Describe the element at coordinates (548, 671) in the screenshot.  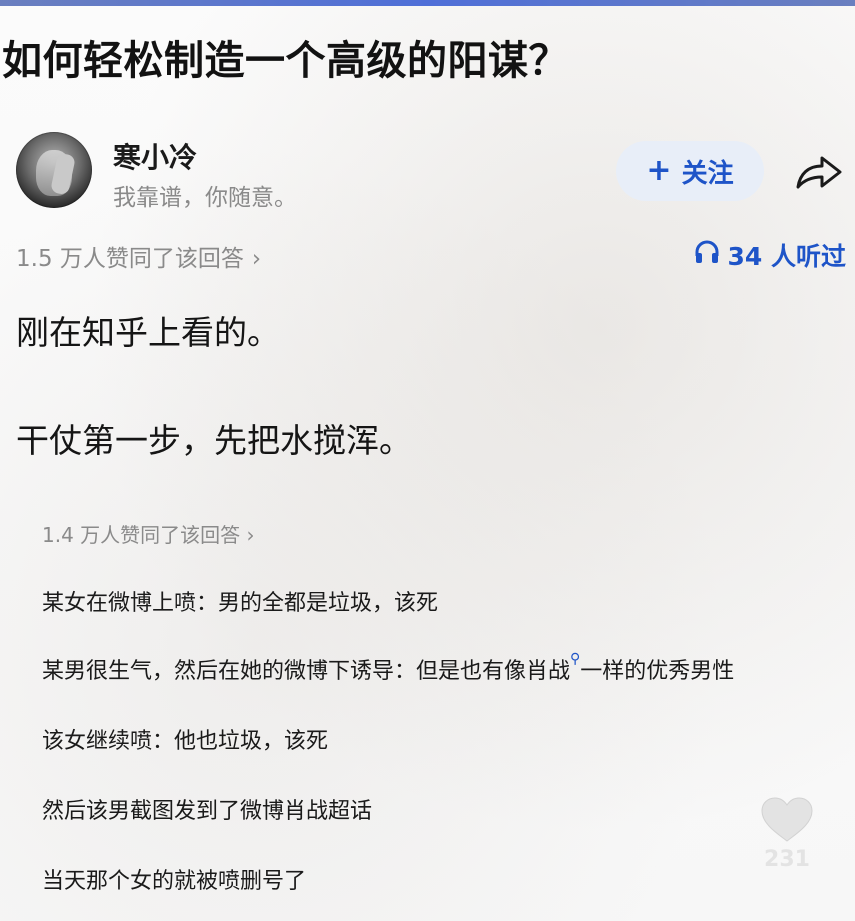
I see `search-link-text: 肖战` at that location.